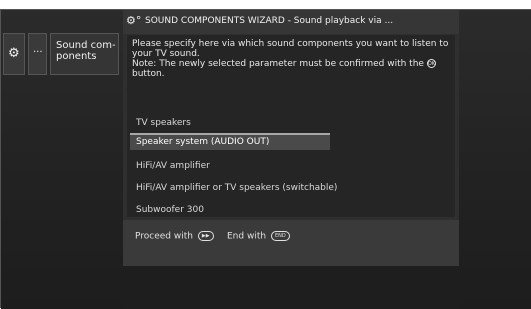  What do you see at coordinates (495, 159) in the screenshot?
I see `right-panel` at bounding box center [495, 159].